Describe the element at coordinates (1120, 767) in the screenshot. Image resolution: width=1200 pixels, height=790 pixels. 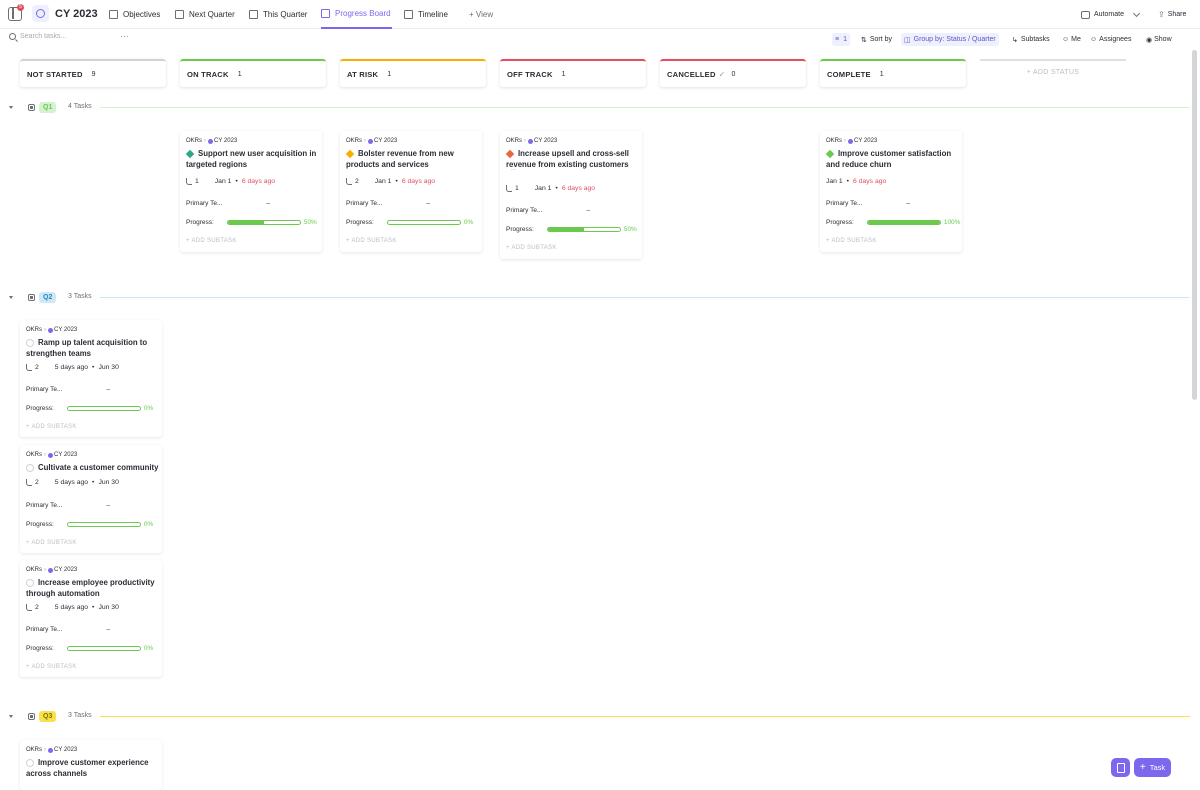
I see `notepad-icon` at that location.